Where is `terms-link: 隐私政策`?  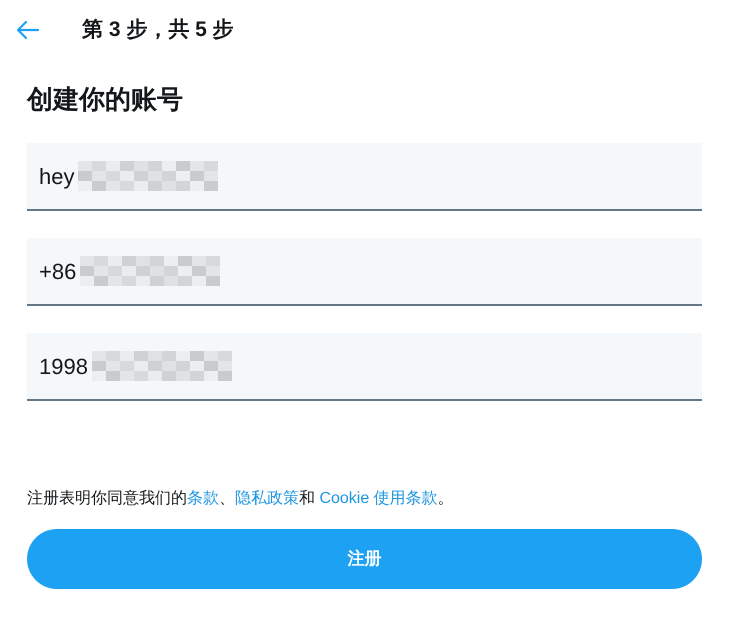 terms-link: 隐私政策 is located at coordinates (267, 498).